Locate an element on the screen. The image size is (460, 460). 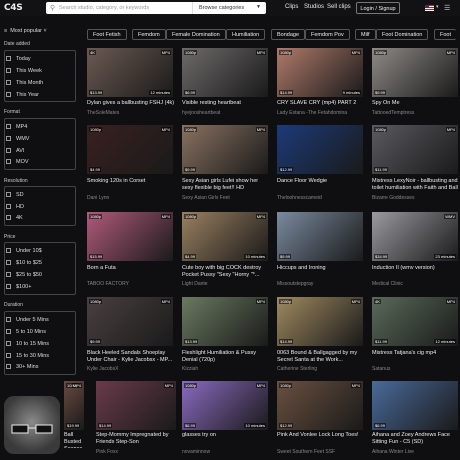
clip-thumbnail: 4K MP4 $13.99 12 minutes is located at coordinates (130, 72).